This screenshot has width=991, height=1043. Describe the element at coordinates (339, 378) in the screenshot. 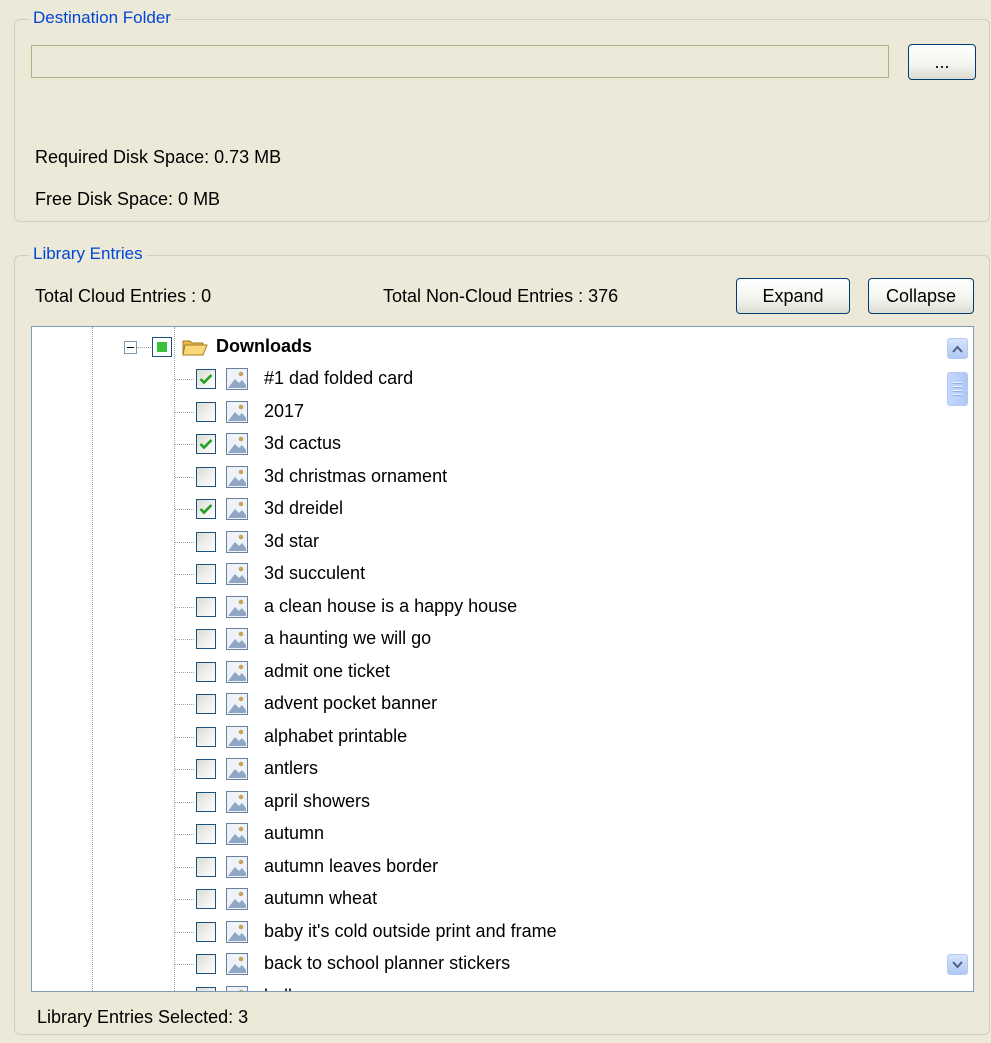

I see `item-label: #1 dad folded card` at that location.